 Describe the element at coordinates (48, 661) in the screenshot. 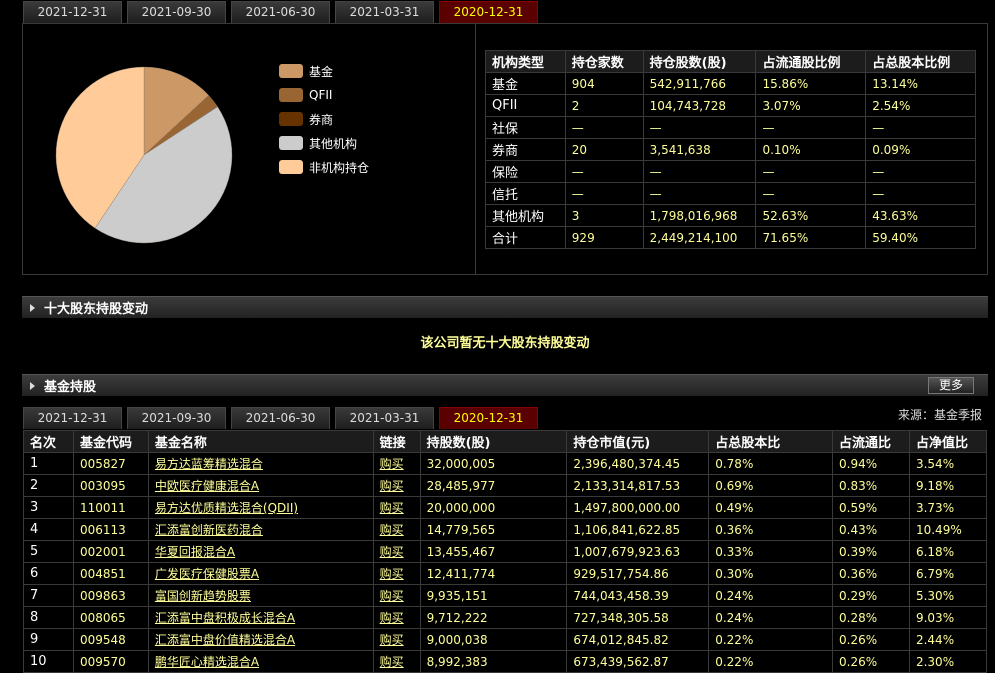

I see `table-cell: 10` at that location.